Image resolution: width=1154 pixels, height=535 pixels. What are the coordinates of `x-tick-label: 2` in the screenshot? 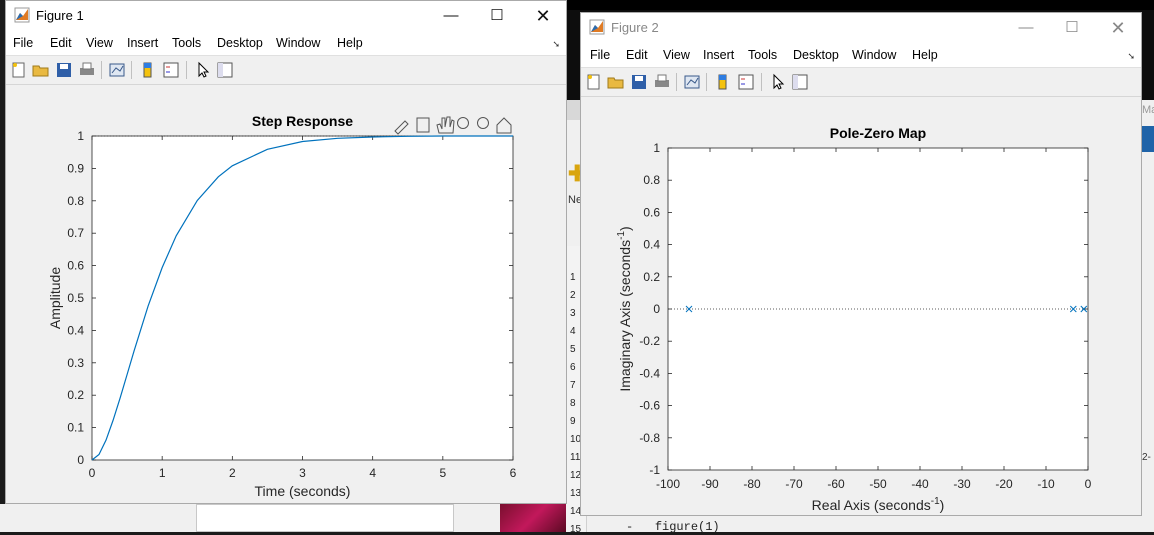 It's located at (232, 473).